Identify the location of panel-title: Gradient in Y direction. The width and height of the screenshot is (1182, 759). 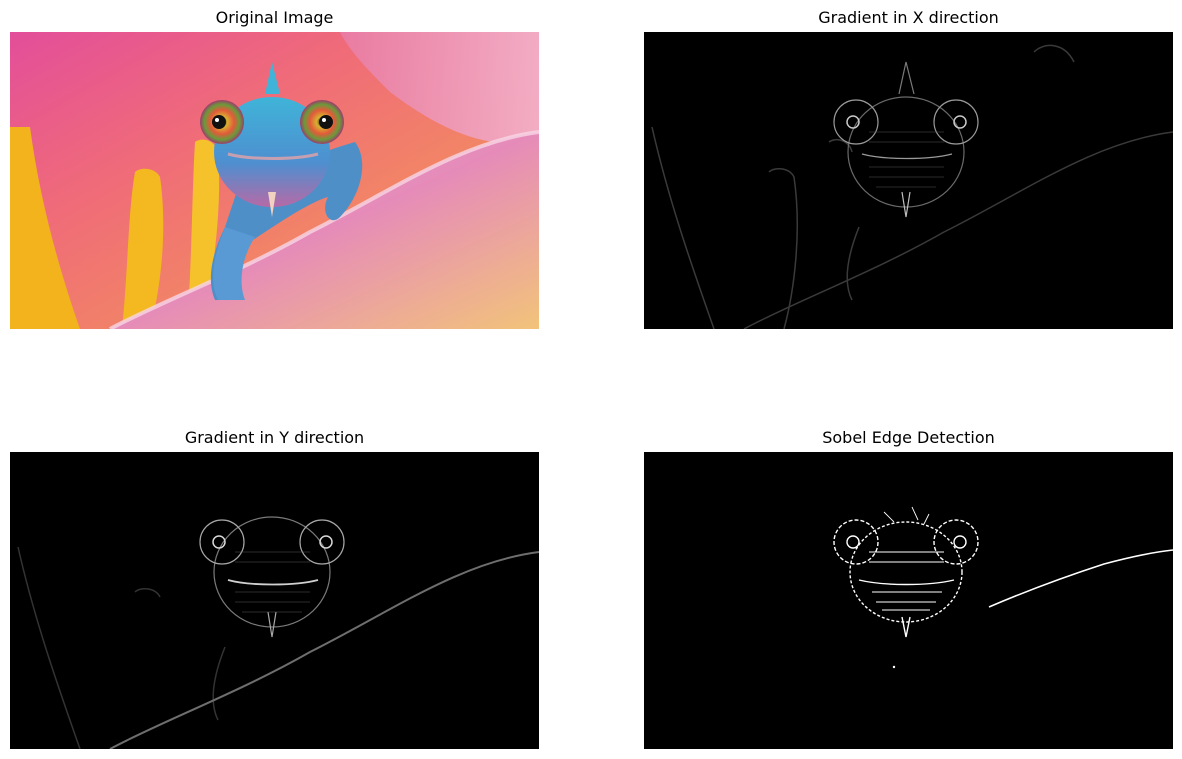
(274, 437).